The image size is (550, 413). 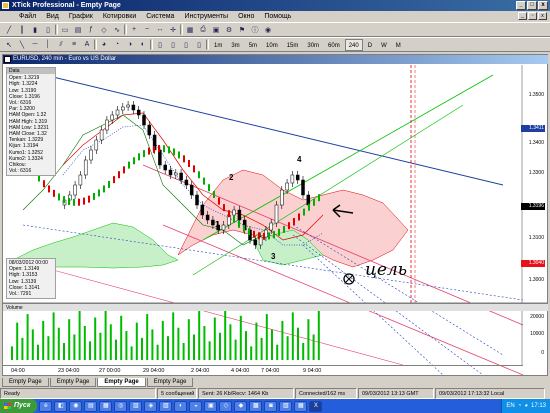 I want to click on timeframe-d: D, so click(x=370, y=45).